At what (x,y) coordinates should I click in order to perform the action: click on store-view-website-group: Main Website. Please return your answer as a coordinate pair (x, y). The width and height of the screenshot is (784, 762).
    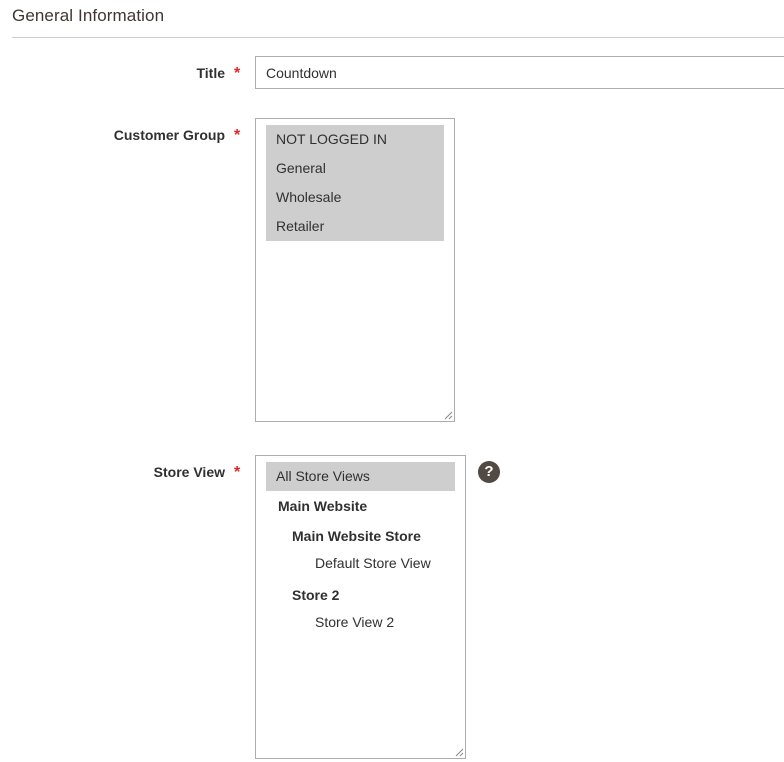
    Looking at the image, I should click on (323, 506).